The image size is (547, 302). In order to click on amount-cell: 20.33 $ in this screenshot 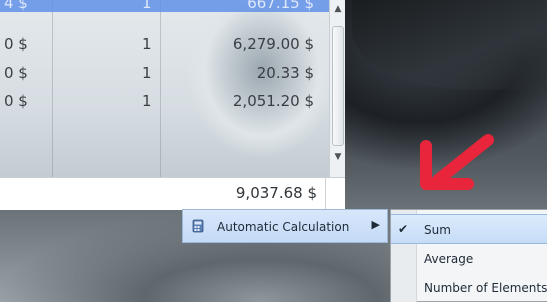, I will do `click(285, 73)`.